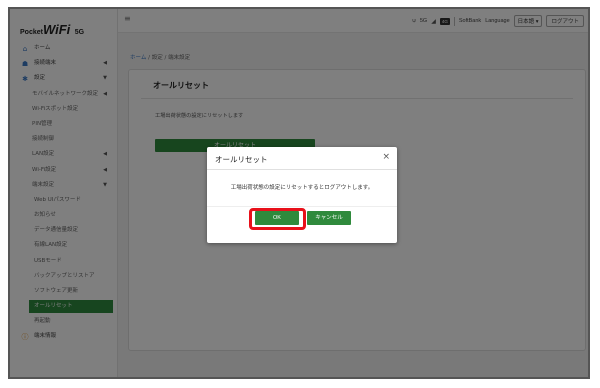 This screenshot has height=388, width=600. I want to click on divider, so click(302, 206).